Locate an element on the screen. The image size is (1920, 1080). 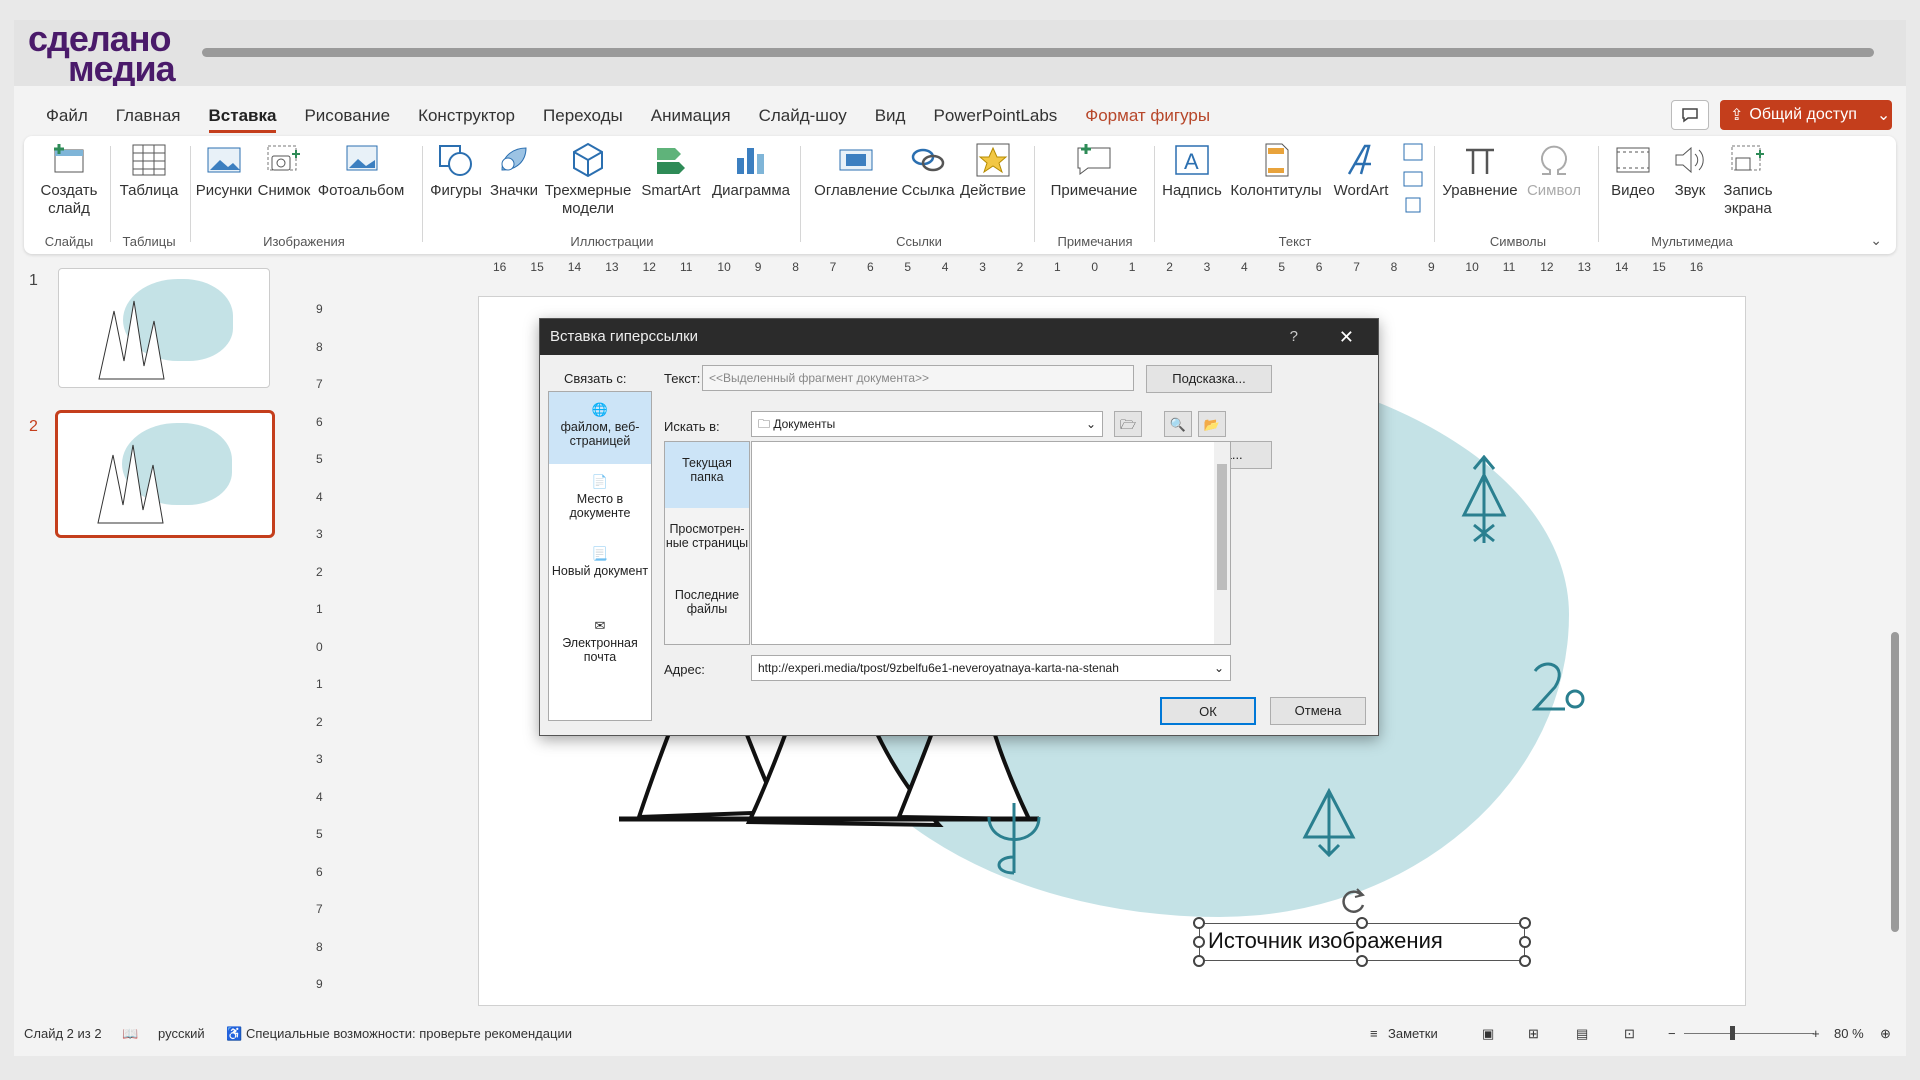
table-button: Таблица is located at coordinates (149, 171).